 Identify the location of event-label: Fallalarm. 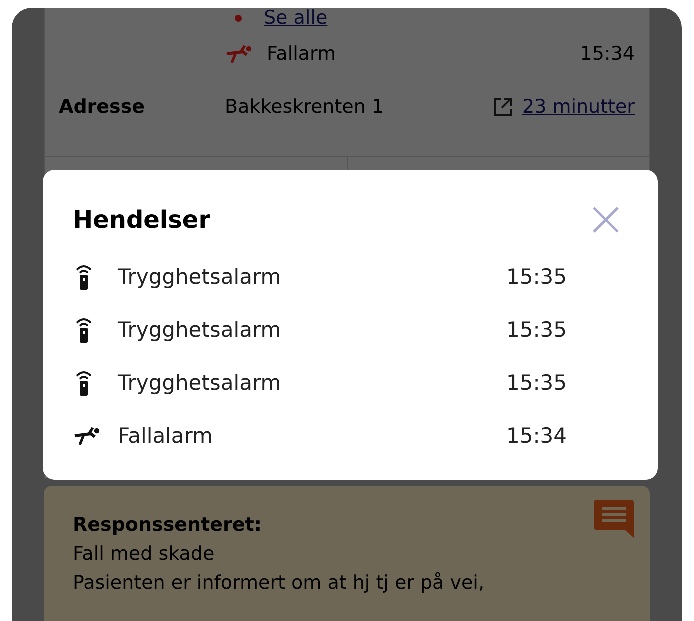
(166, 436).